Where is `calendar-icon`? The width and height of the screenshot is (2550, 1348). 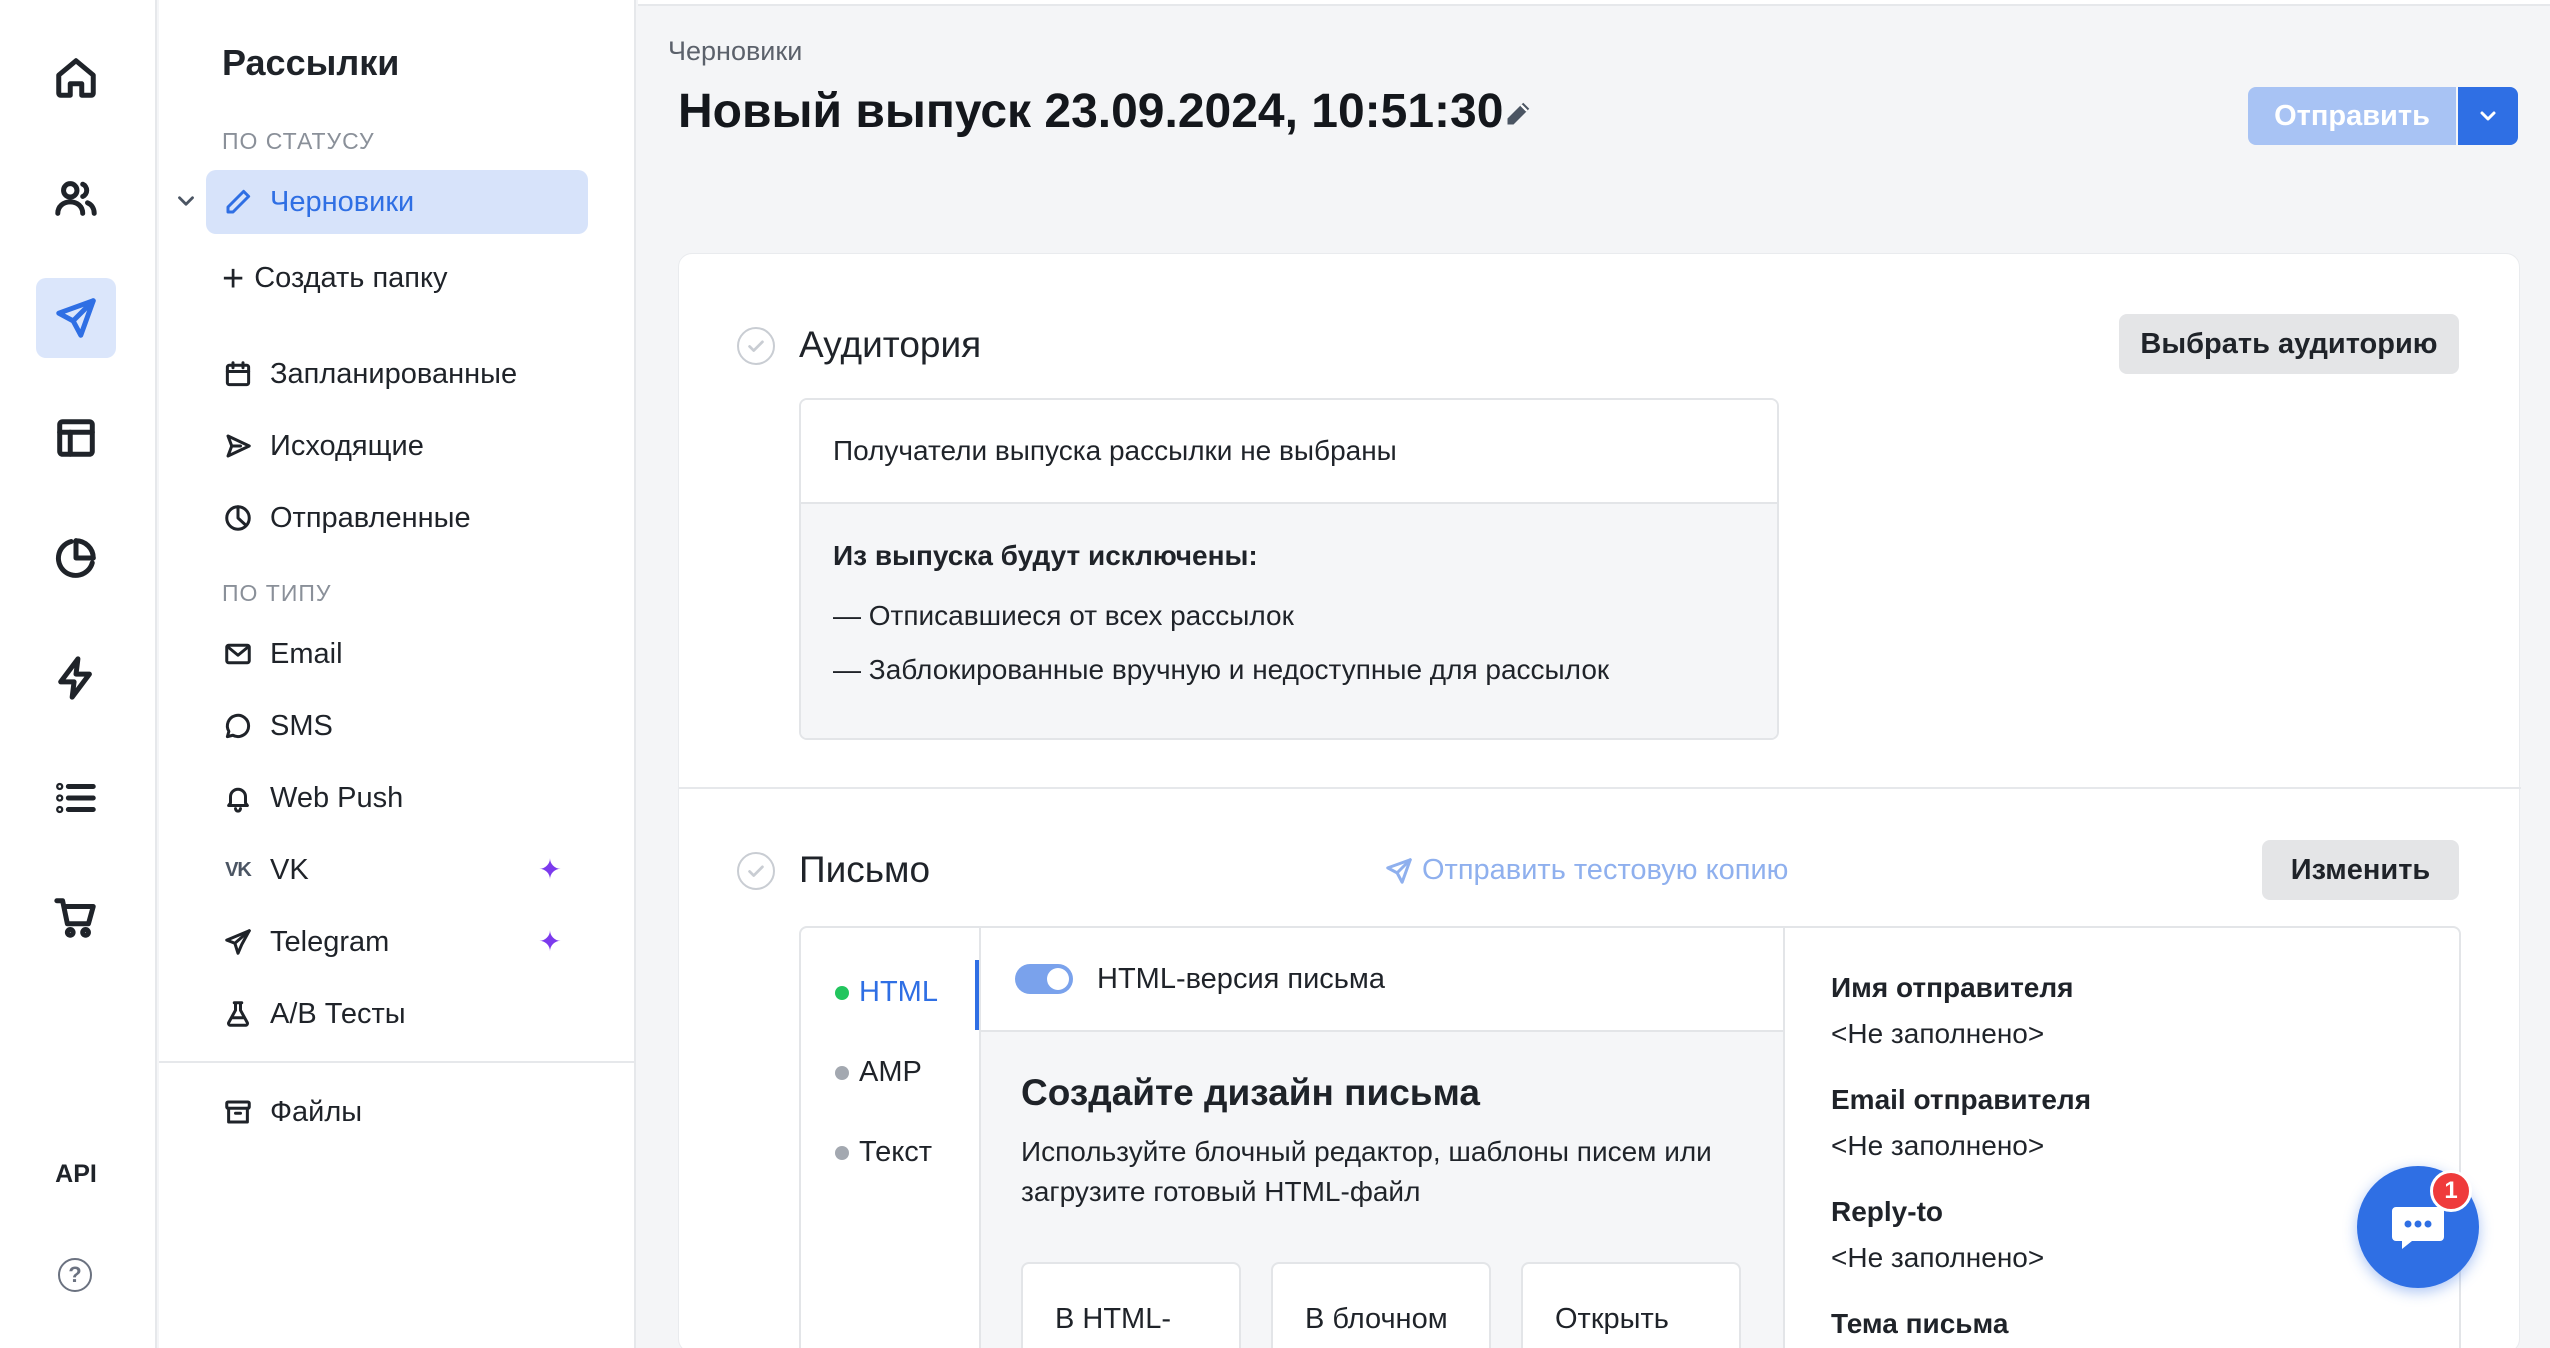
calendar-icon is located at coordinates (238, 374).